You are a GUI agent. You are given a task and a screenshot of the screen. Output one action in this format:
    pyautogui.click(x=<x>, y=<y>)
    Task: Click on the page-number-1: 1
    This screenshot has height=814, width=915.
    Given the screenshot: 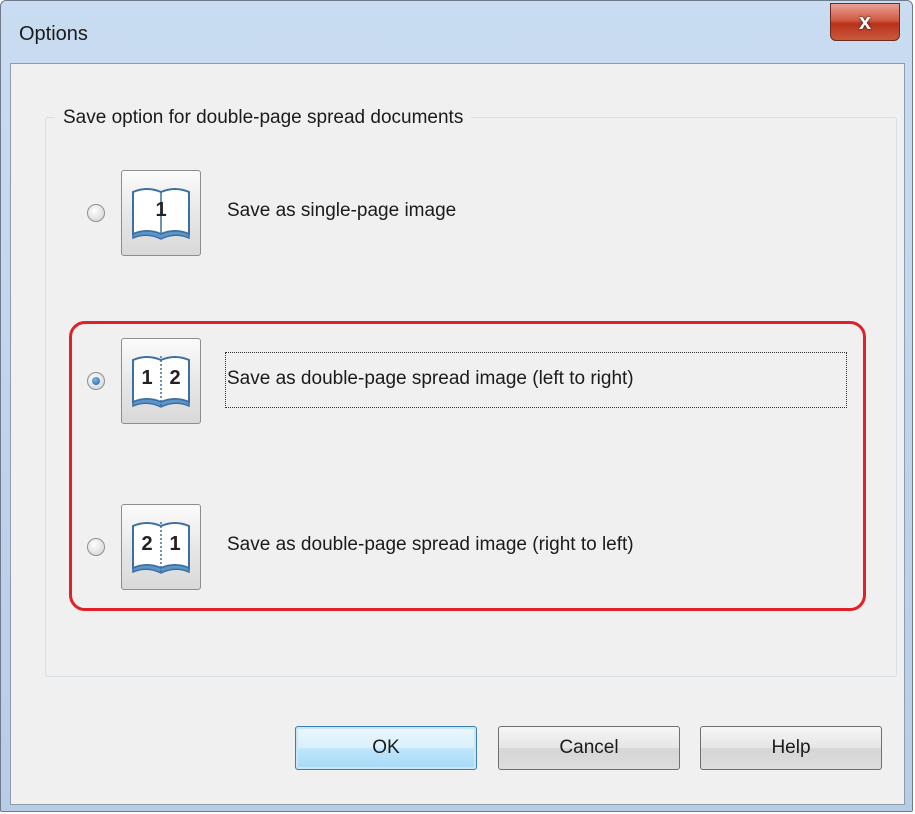 What is the action you would take?
    pyautogui.click(x=160, y=210)
    